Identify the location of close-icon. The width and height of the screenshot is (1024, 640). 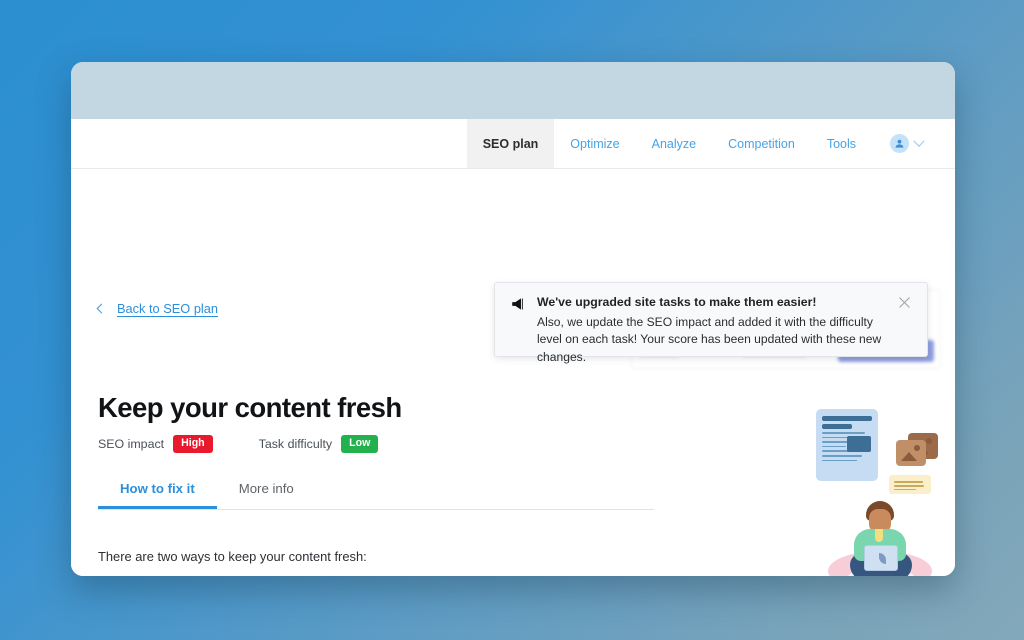
(905, 303).